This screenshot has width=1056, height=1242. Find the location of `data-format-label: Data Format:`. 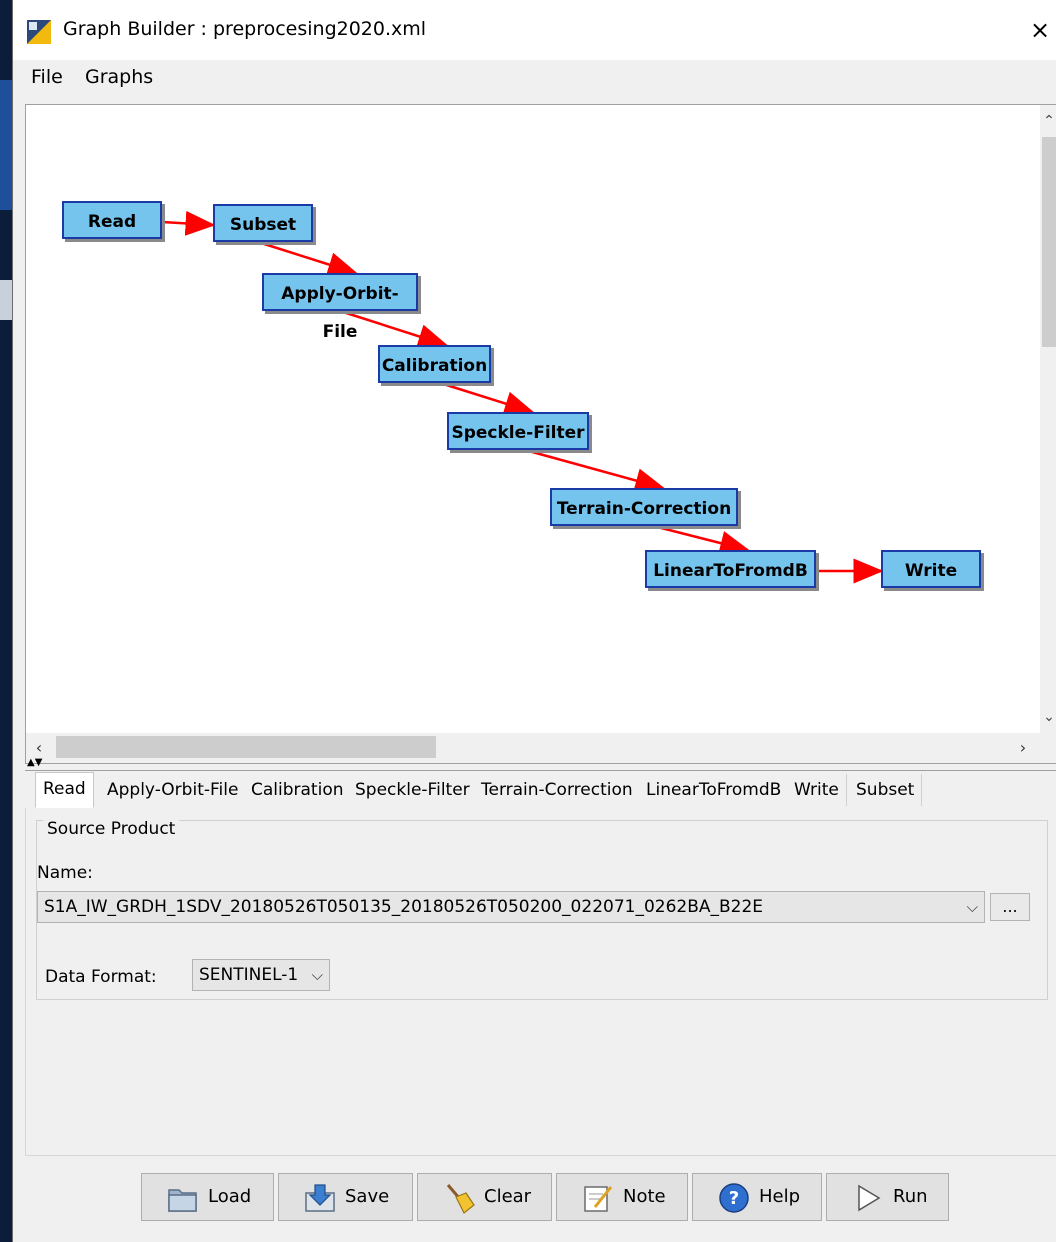

data-format-label: Data Format: is located at coordinates (101, 977).